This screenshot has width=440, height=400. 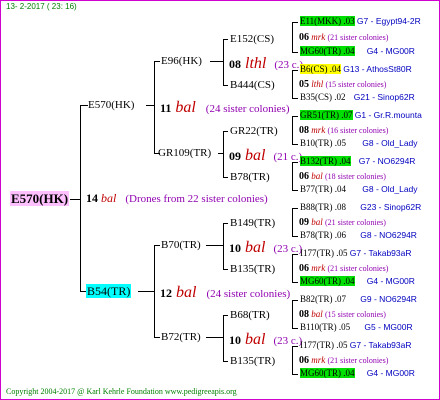 I want to click on gen5-row-14: B110(TR) .05 G5 - MG00R, so click(x=356, y=327).